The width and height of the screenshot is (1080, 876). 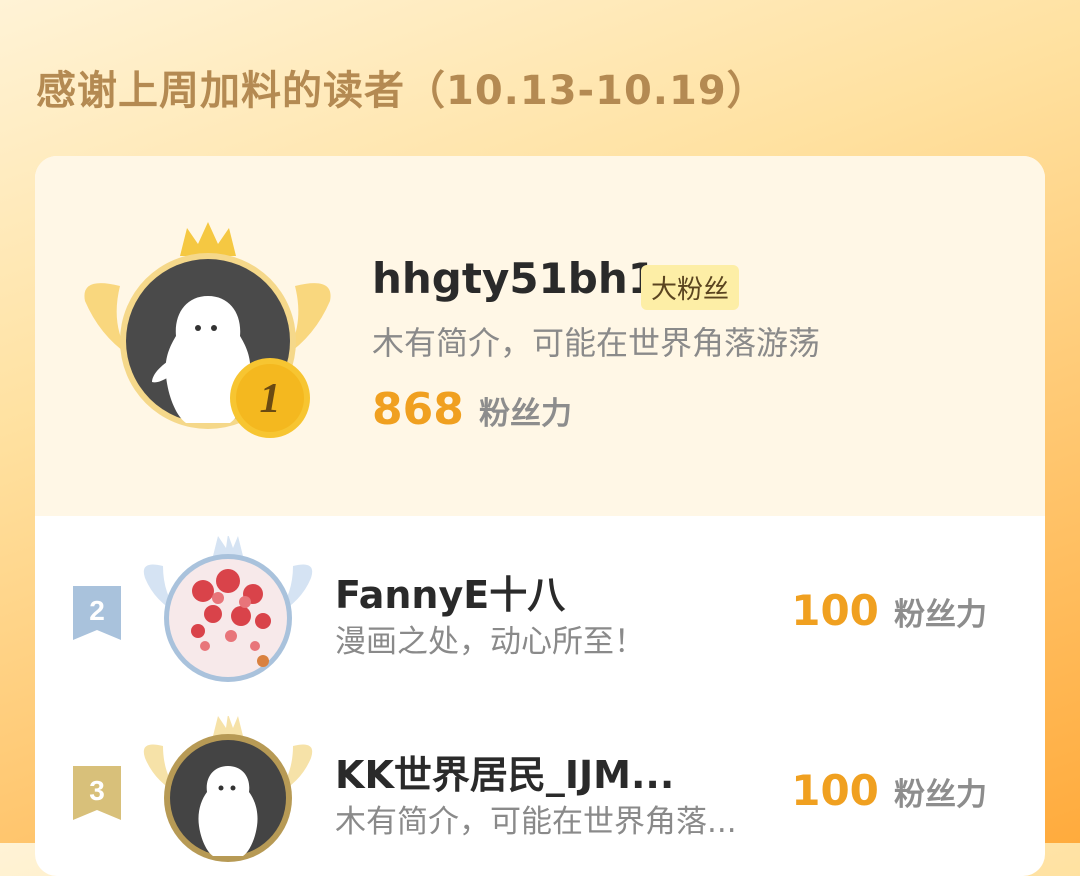 I want to click on rank1-avatar: 1, so click(x=207, y=336).